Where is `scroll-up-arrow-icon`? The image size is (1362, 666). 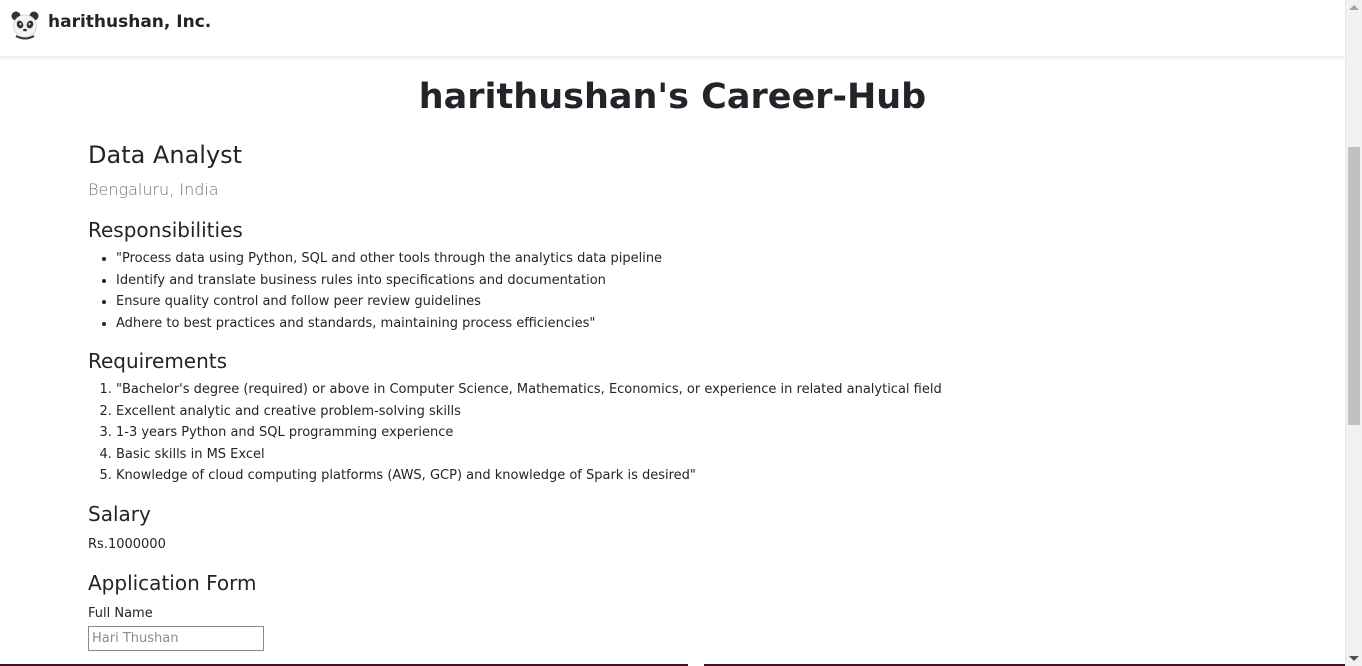
scroll-up-arrow-icon is located at coordinates (1354, 7).